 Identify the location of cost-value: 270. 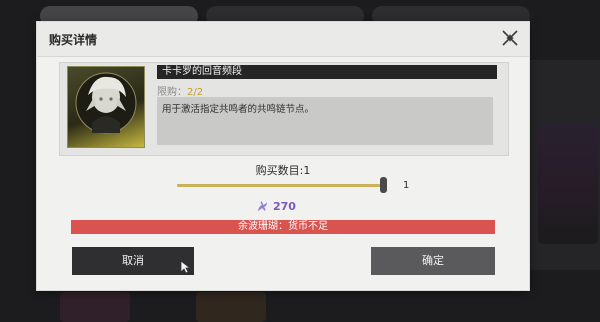
(284, 206).